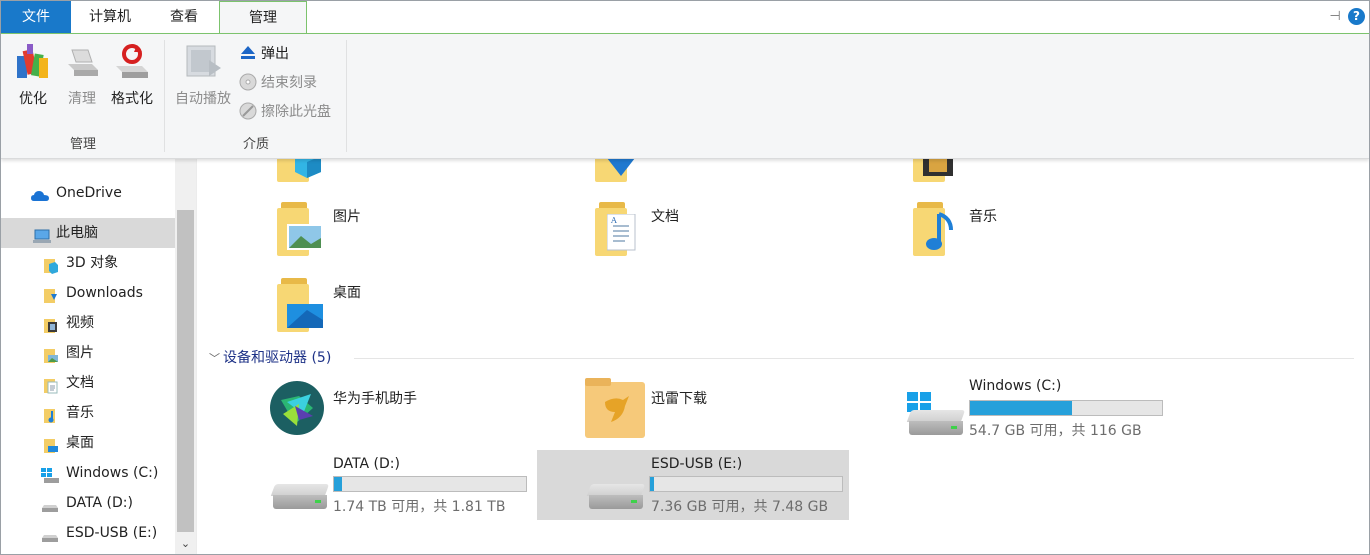 The image size is (1370, 555). I want to click on nav-label: ESD-USB (E:), so click(112, 533).